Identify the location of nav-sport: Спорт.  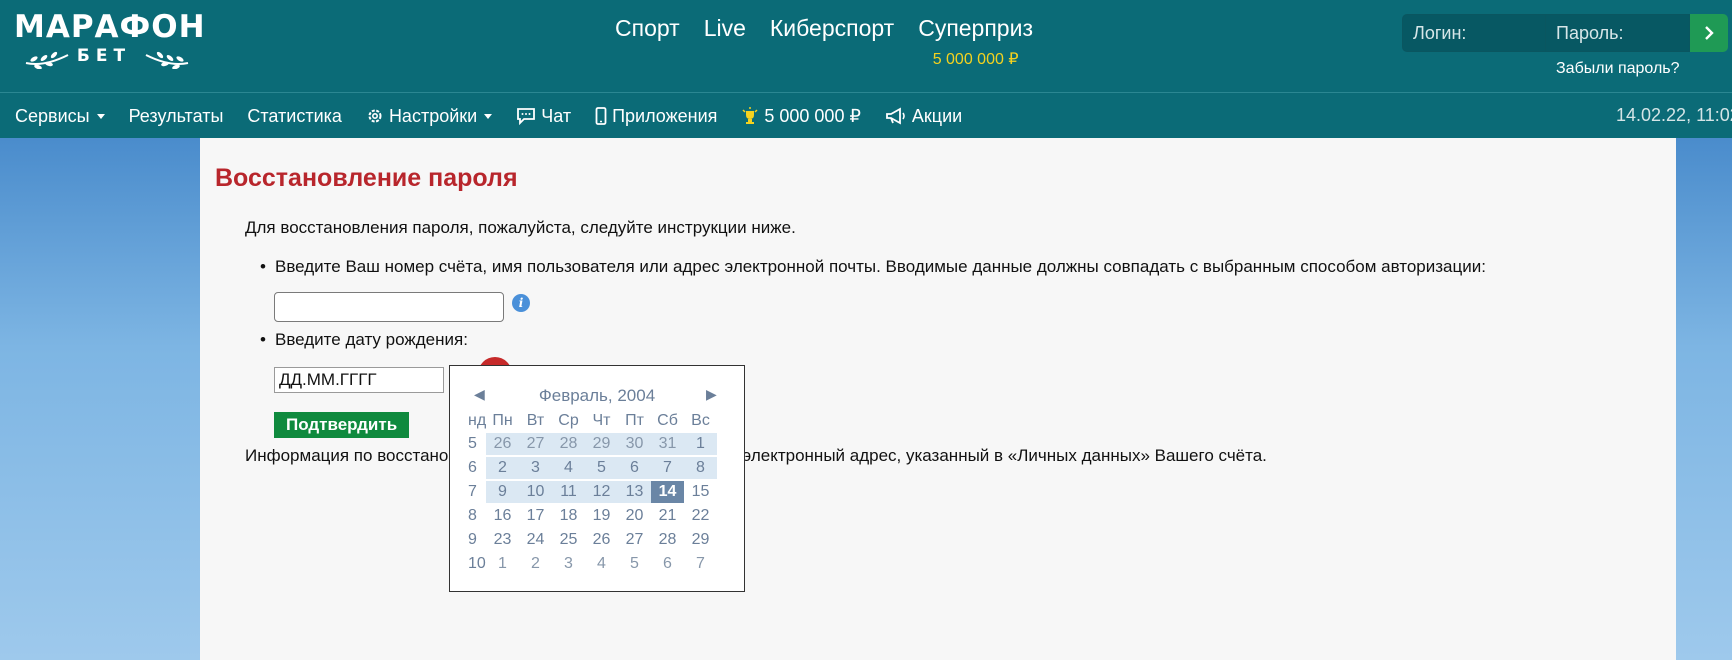
(647, 28).